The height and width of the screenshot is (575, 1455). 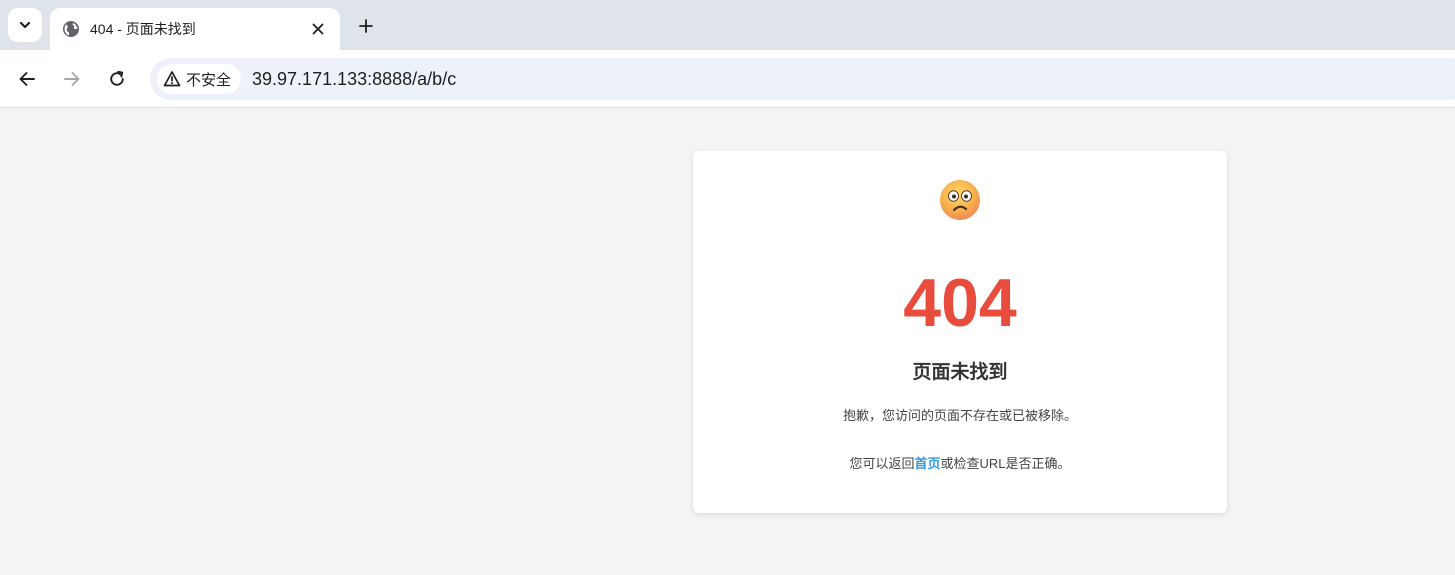 I want to click on new-tab-button, so click(x=366, y=26).